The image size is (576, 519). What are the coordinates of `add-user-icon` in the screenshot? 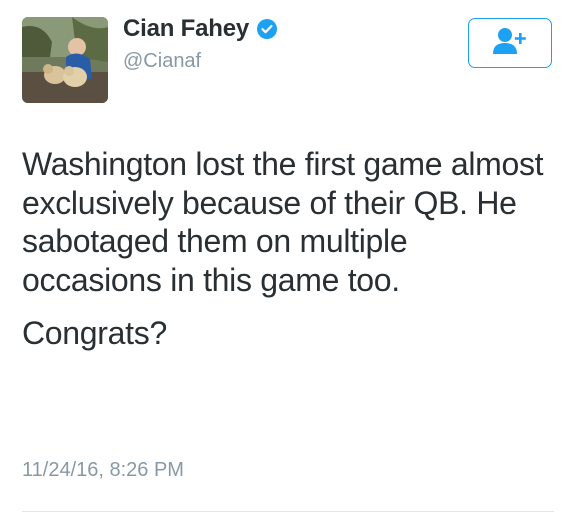 It's located at (510, 43).